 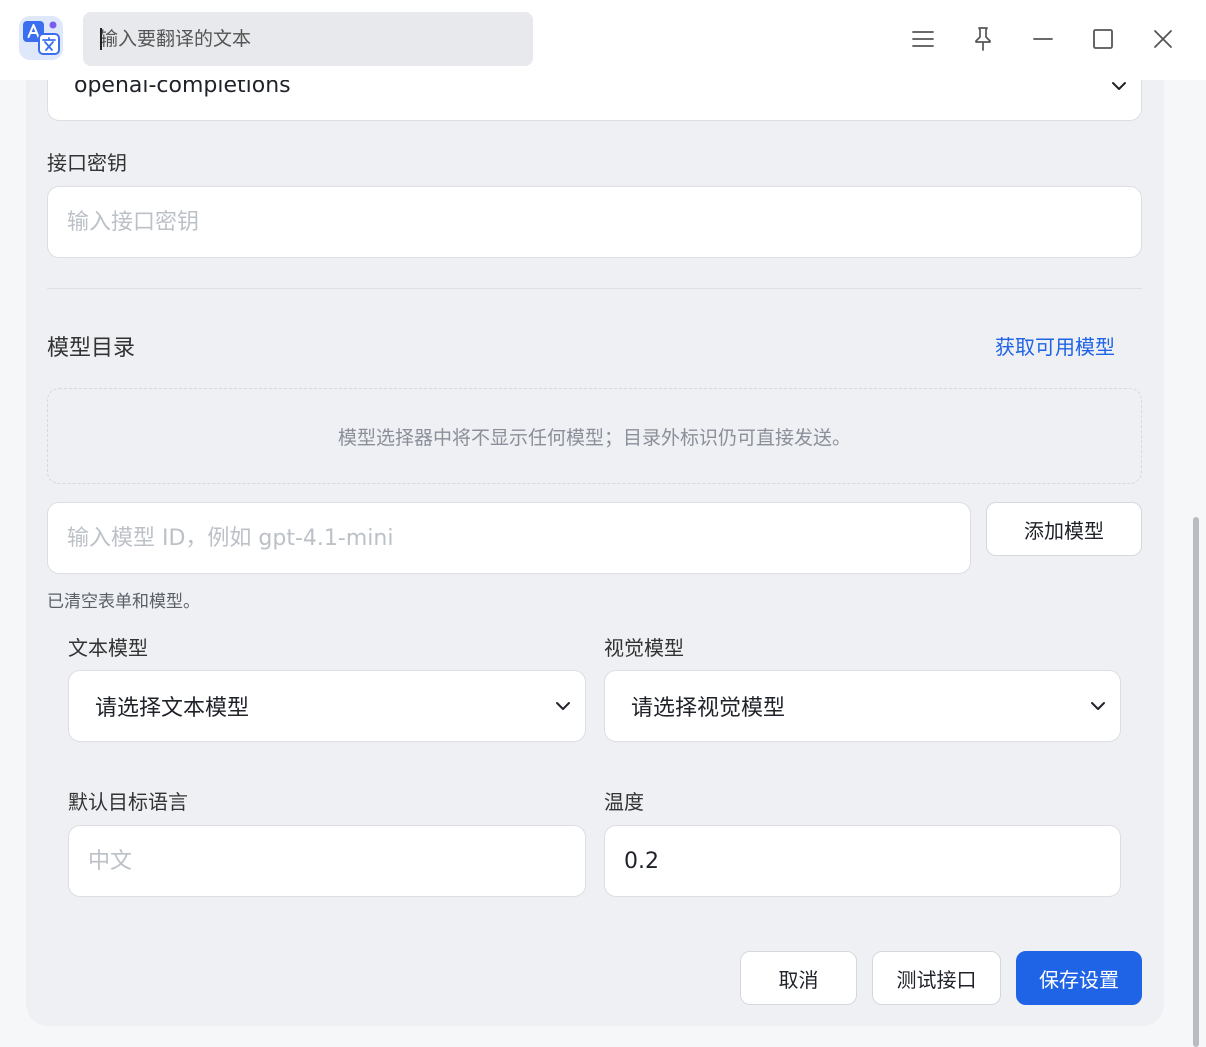 What do you see at coordinates (1055, 345) in the screenshot?
I see `fetch-models-link: 获取可用模型` at bounding box center [1055, 345].